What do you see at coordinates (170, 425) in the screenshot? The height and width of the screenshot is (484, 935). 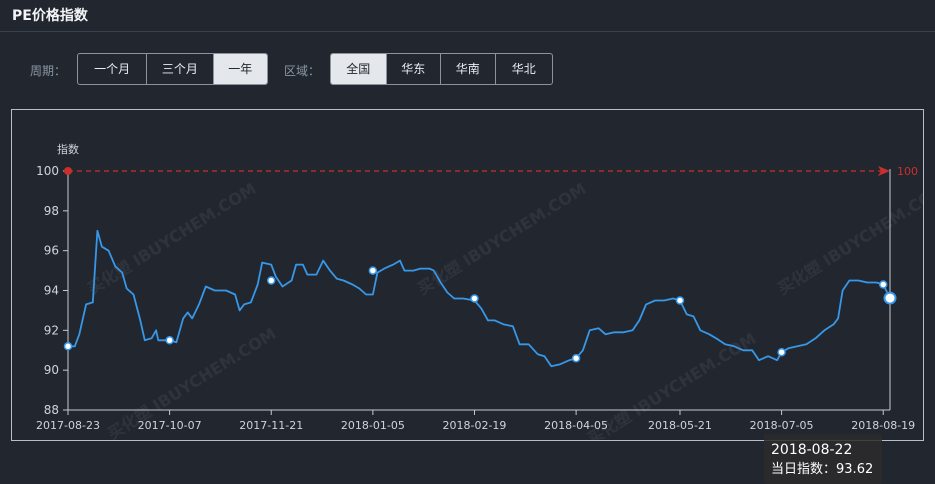 I see `x-tick-label: 2017-10-07` at bounding box center [170, 425].